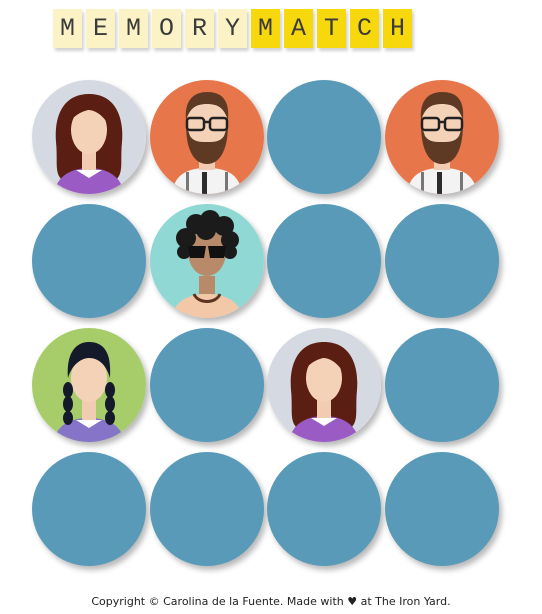 This screenshot has width=542, height=614. Describe the element at coordinates (232, 28) in the screenshot. I see `title-letter-tile: Y` at that location.